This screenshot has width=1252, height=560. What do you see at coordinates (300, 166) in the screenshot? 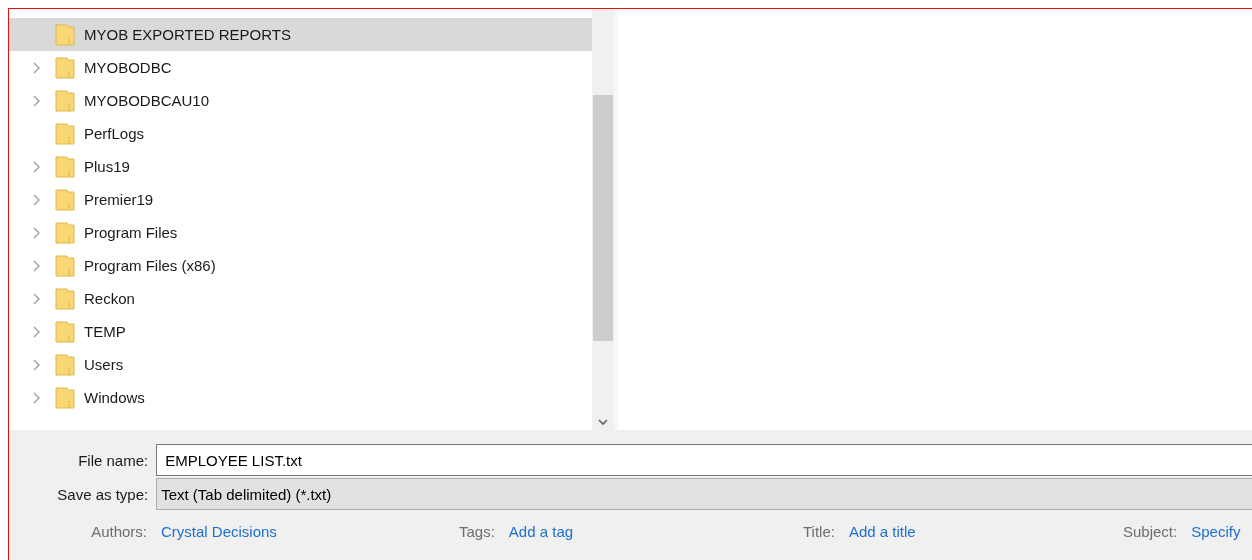
I see `folder-tree-item: Plus19` at bounding box center [300, 166].